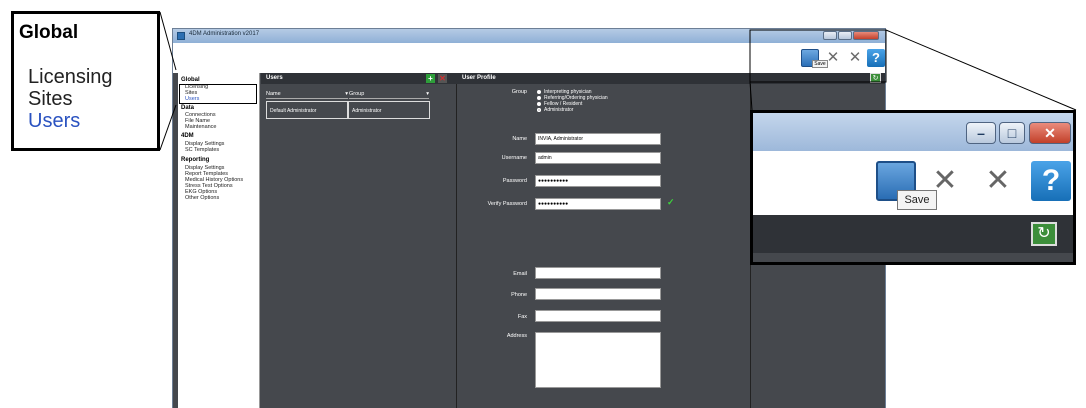  I want to click on callout-item-users: Users, so click(54, 121).